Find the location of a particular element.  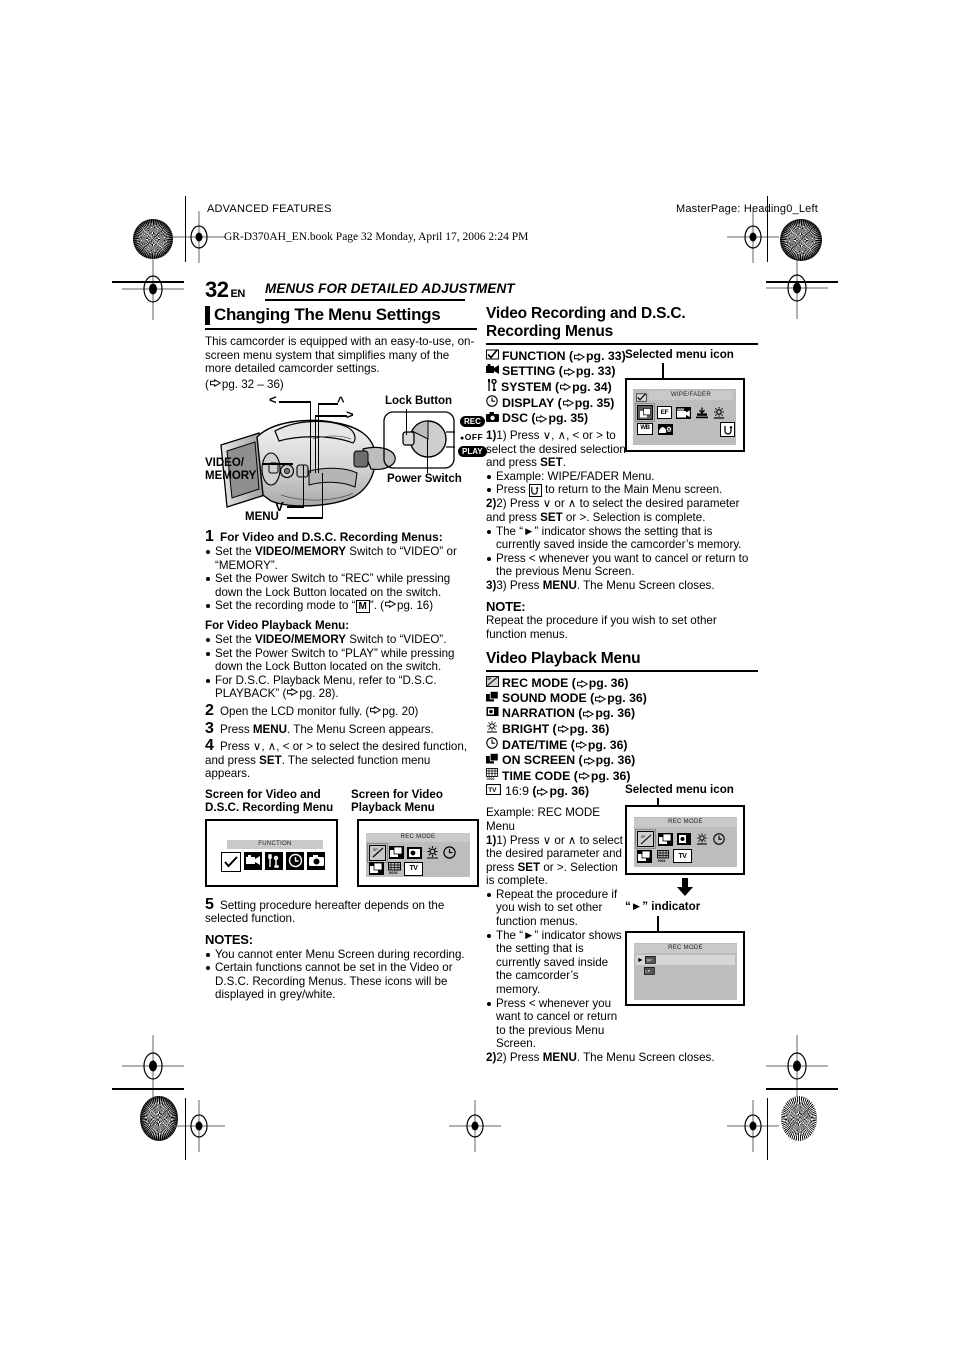

playback-item-narration: NARRATION (pg. 36) is located at coordinates (622, 713).